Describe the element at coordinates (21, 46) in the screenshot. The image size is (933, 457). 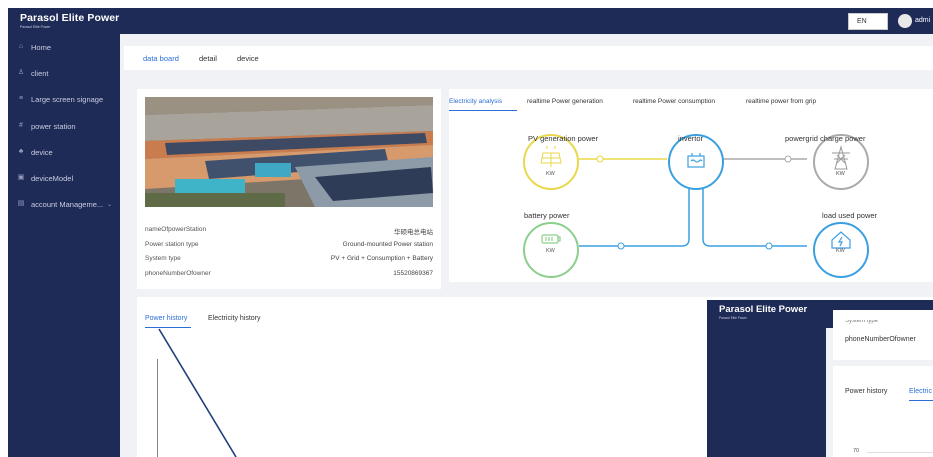
I see `home-icon: ⌂` at that location.